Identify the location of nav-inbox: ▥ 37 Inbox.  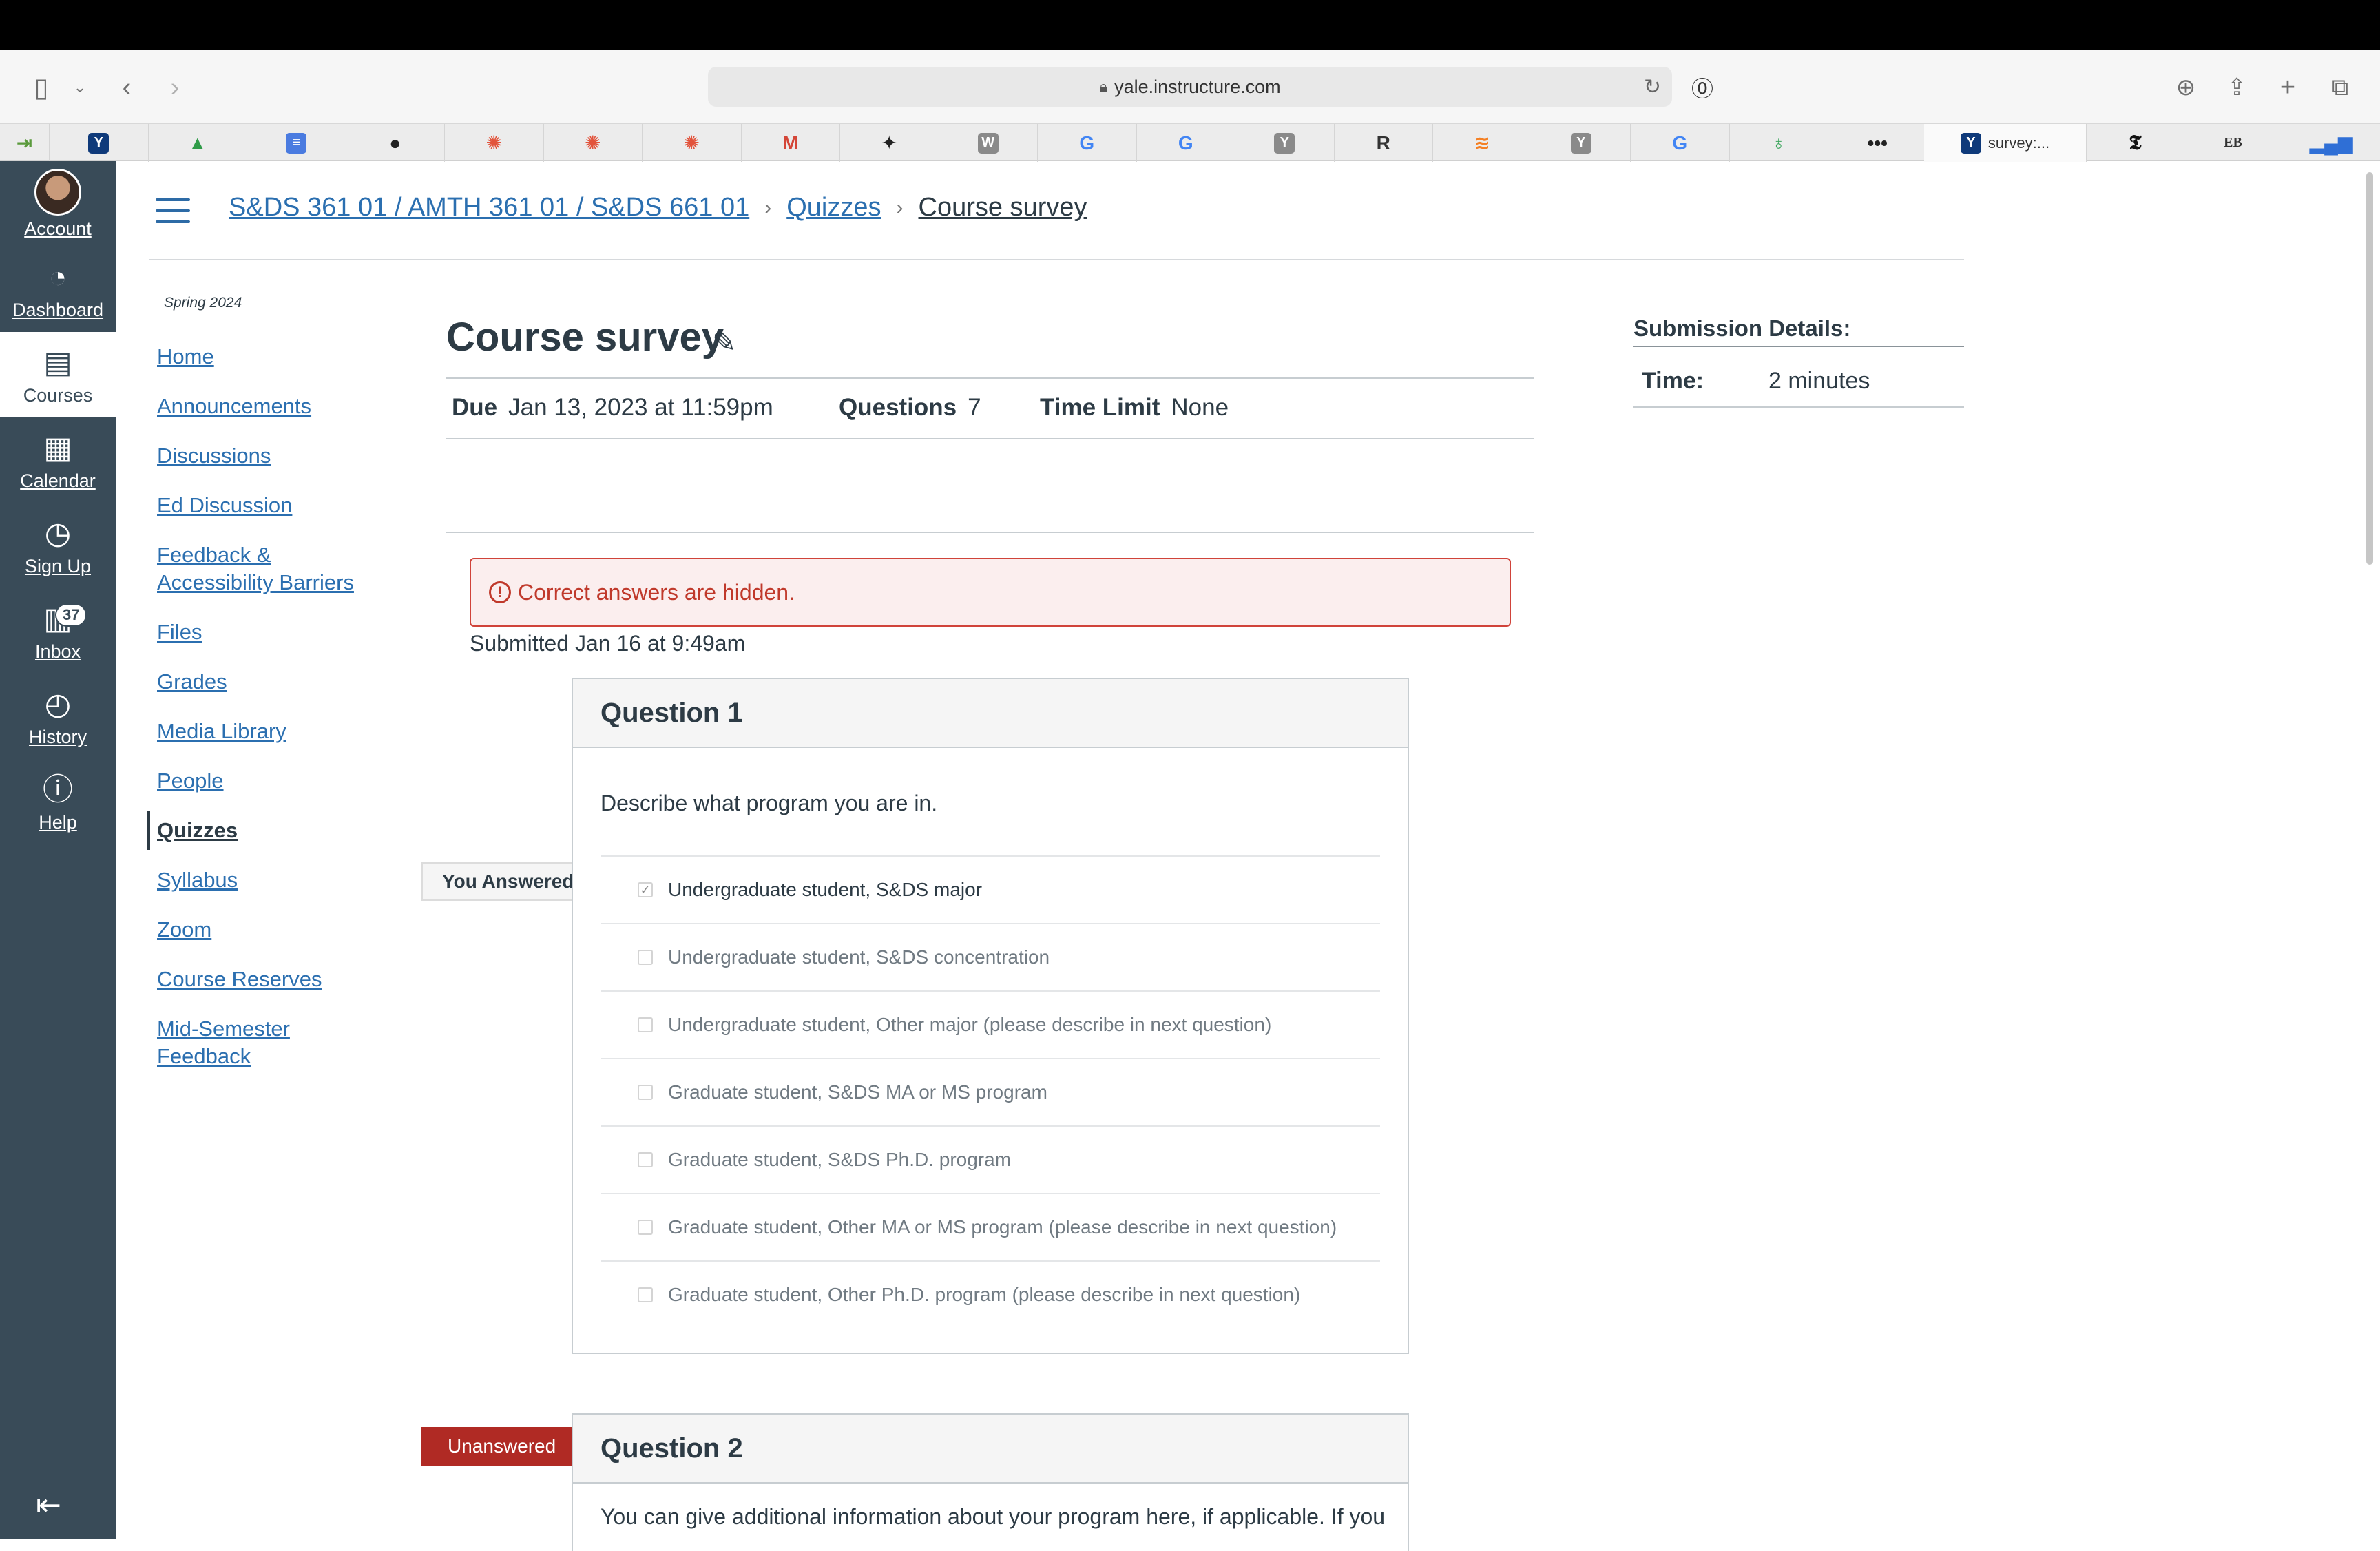
(58, 631).